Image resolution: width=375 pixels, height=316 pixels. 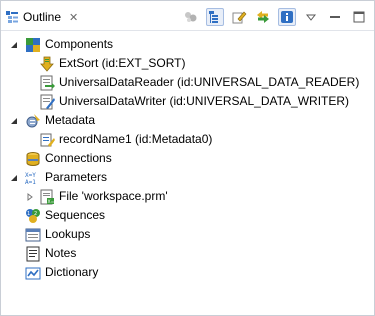 I want to click on svg-text: A=1, so click(x=30, y=182).